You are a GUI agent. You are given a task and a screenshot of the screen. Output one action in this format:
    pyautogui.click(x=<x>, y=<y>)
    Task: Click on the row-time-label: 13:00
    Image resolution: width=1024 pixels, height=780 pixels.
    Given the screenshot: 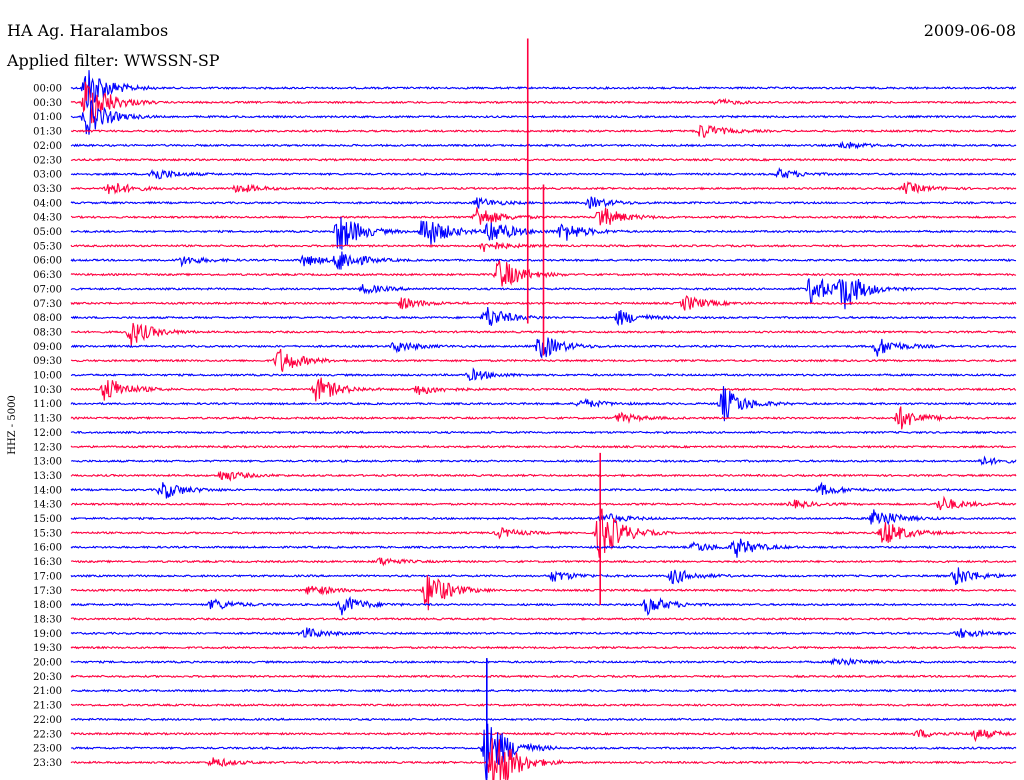 What is the action you would take?
    pyautogui.click(x=47, y=462)
    